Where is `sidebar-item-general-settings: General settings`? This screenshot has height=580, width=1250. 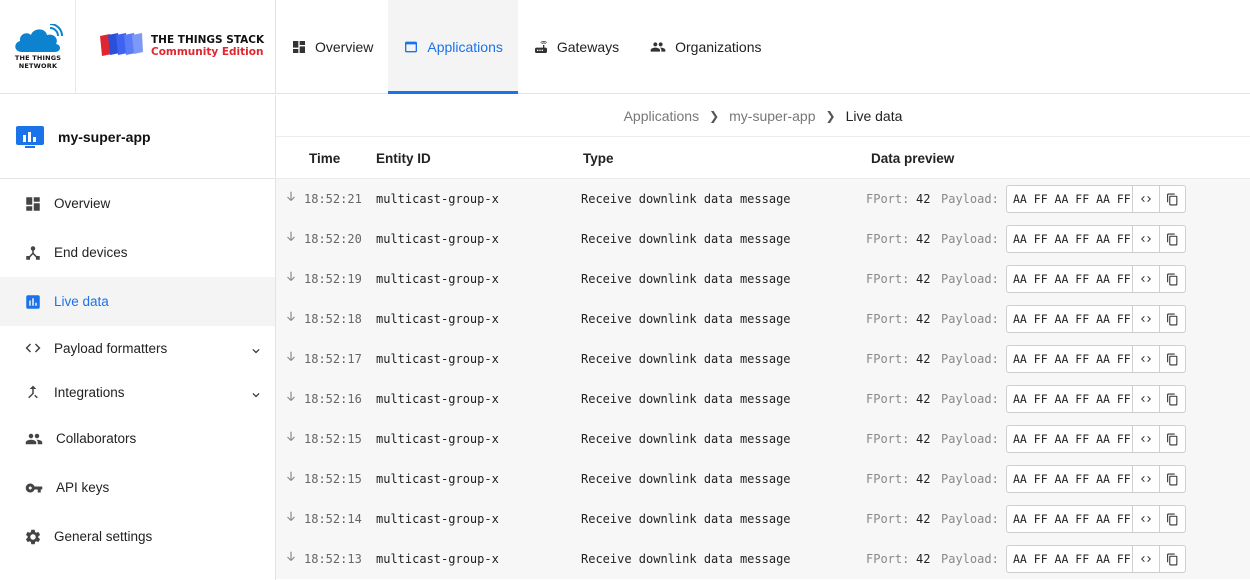
sidebar-item-general-settings: General settings is located at coordinates (137, 536).